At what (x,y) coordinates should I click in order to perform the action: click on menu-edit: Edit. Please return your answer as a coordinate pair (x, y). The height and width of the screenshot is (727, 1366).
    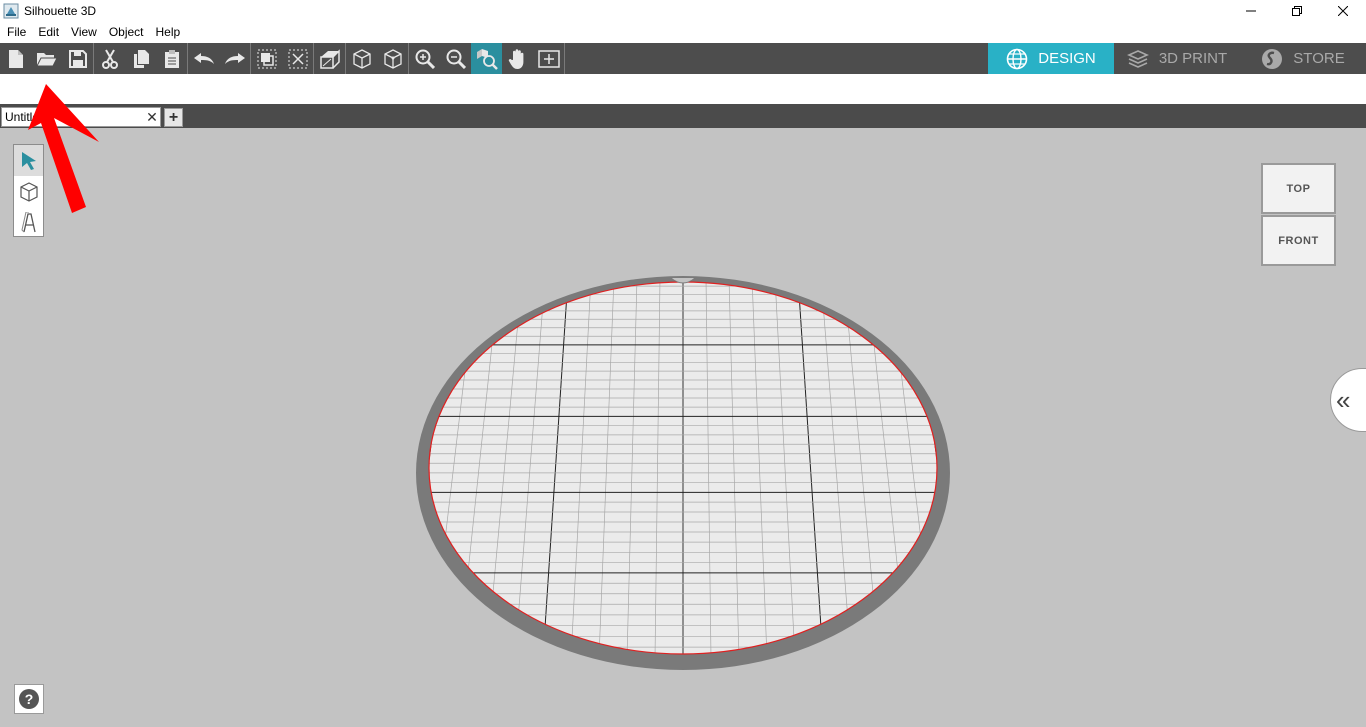
    Looking at the image, I should click on (48, 32).